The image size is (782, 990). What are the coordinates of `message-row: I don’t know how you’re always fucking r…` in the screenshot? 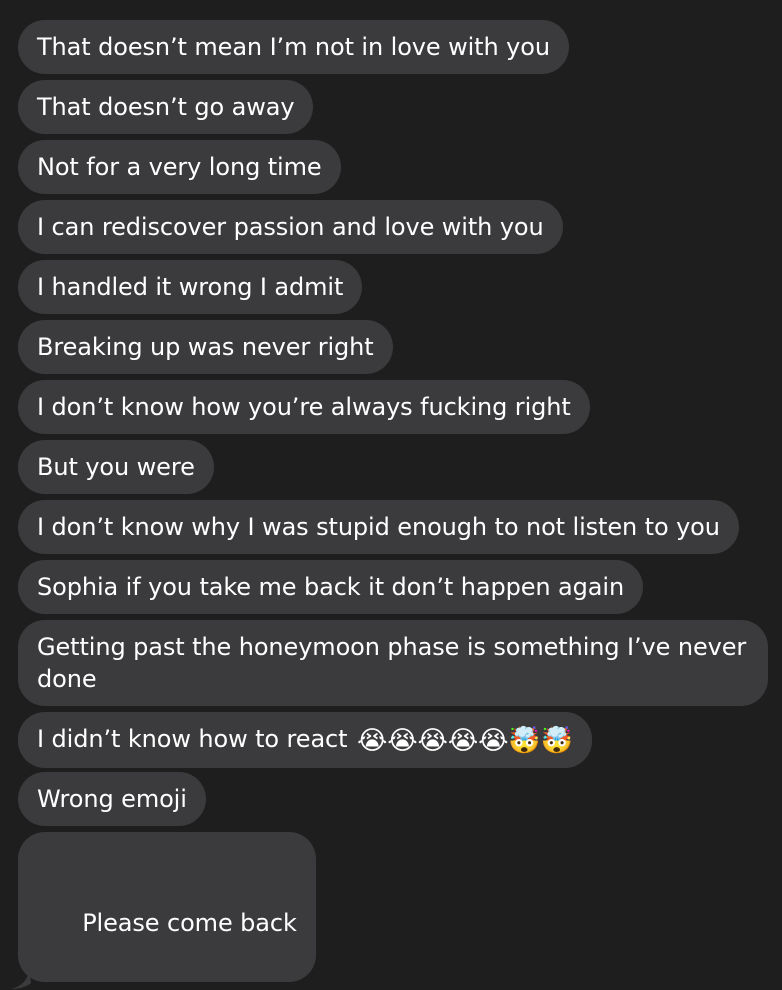 It's located at (394, 410).